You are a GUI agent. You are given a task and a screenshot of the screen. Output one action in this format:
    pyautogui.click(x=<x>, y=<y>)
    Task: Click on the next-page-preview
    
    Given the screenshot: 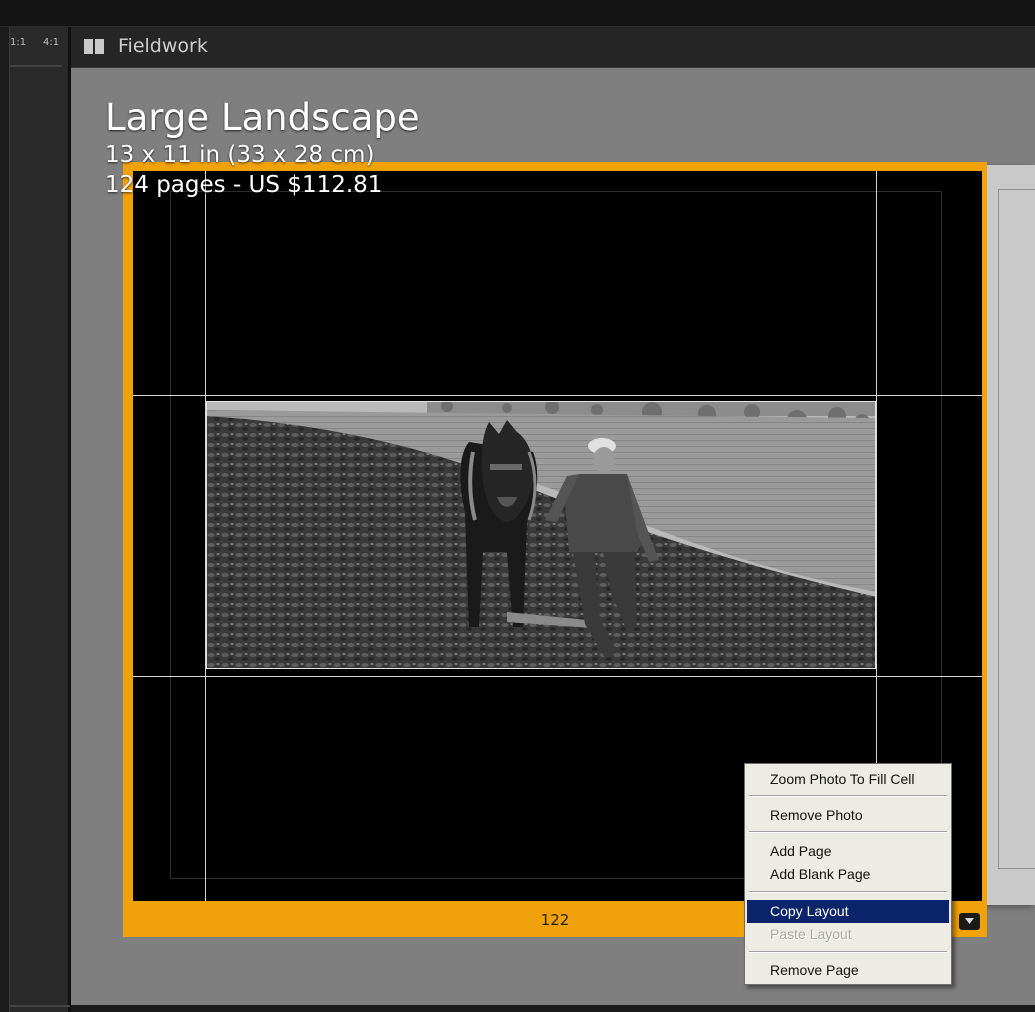 What is the action you would take?
    pyautogui.click(x=1010, y=535)
    